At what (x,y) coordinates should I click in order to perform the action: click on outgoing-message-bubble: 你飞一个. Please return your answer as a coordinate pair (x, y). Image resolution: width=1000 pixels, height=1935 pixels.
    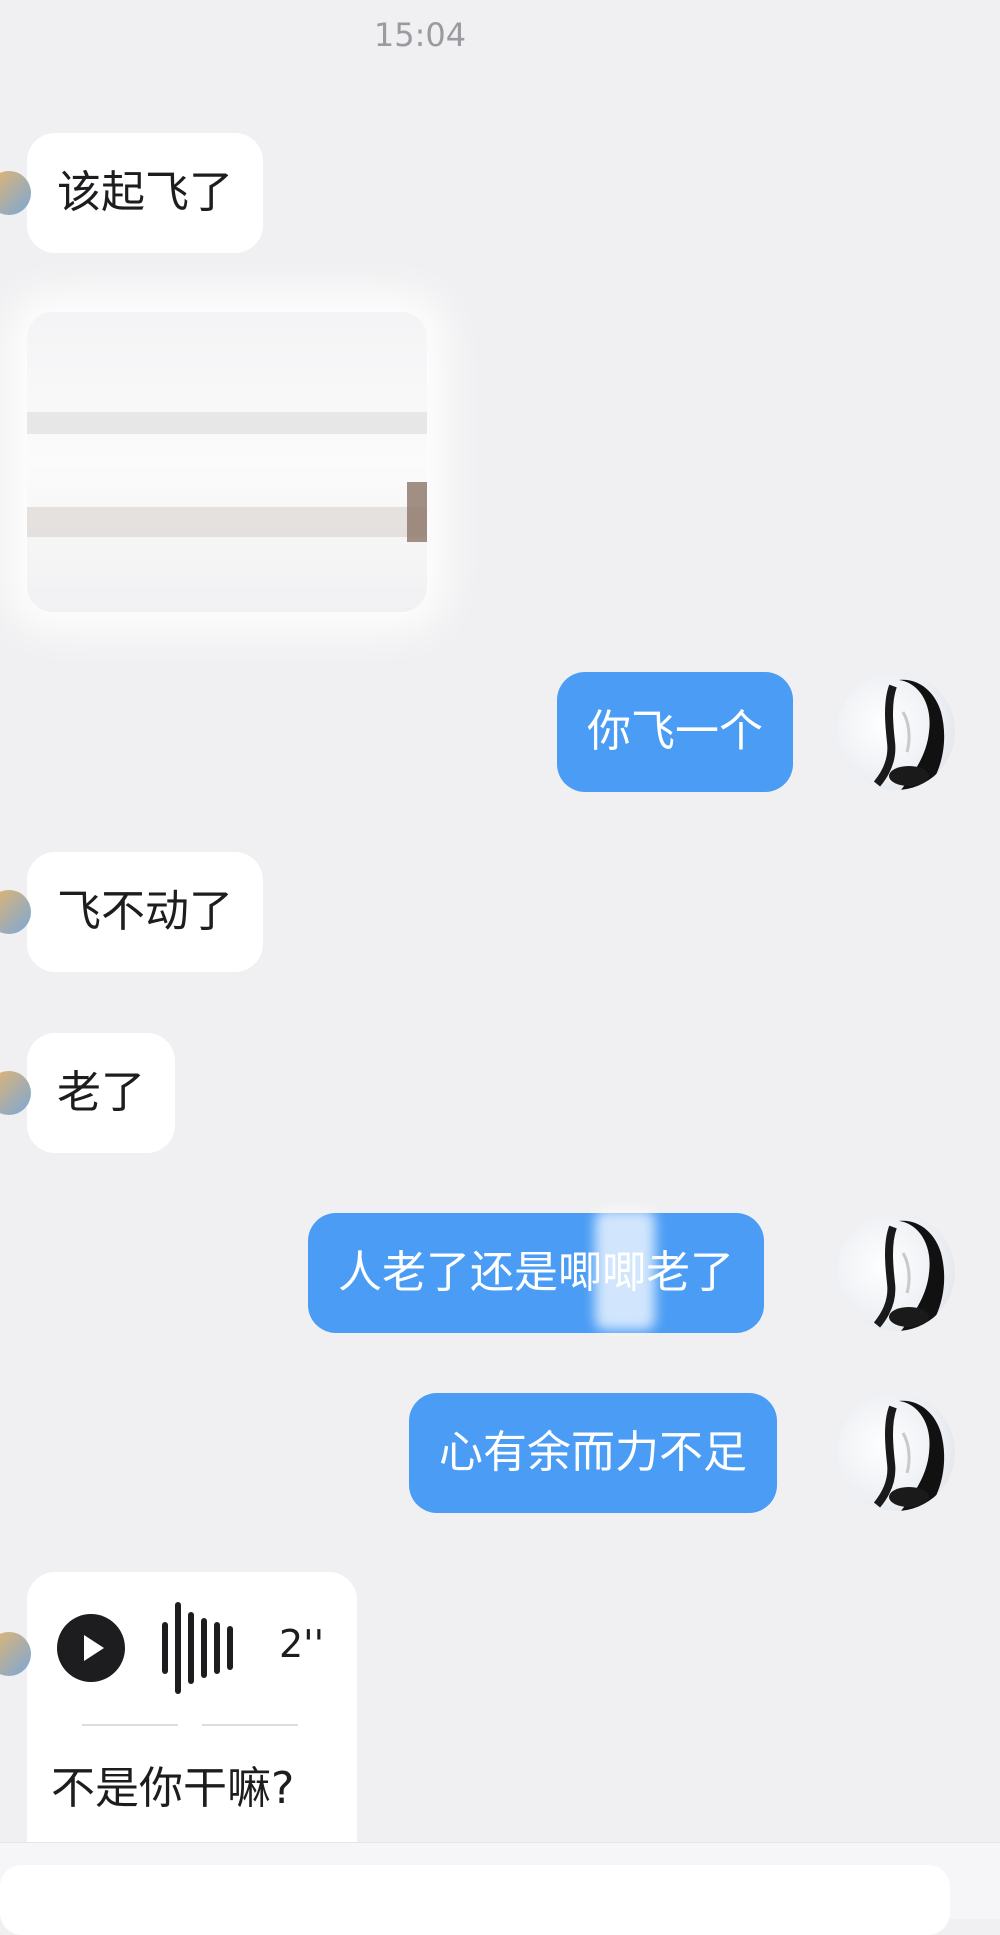
    Looking at the image, I should click on (675, 732).